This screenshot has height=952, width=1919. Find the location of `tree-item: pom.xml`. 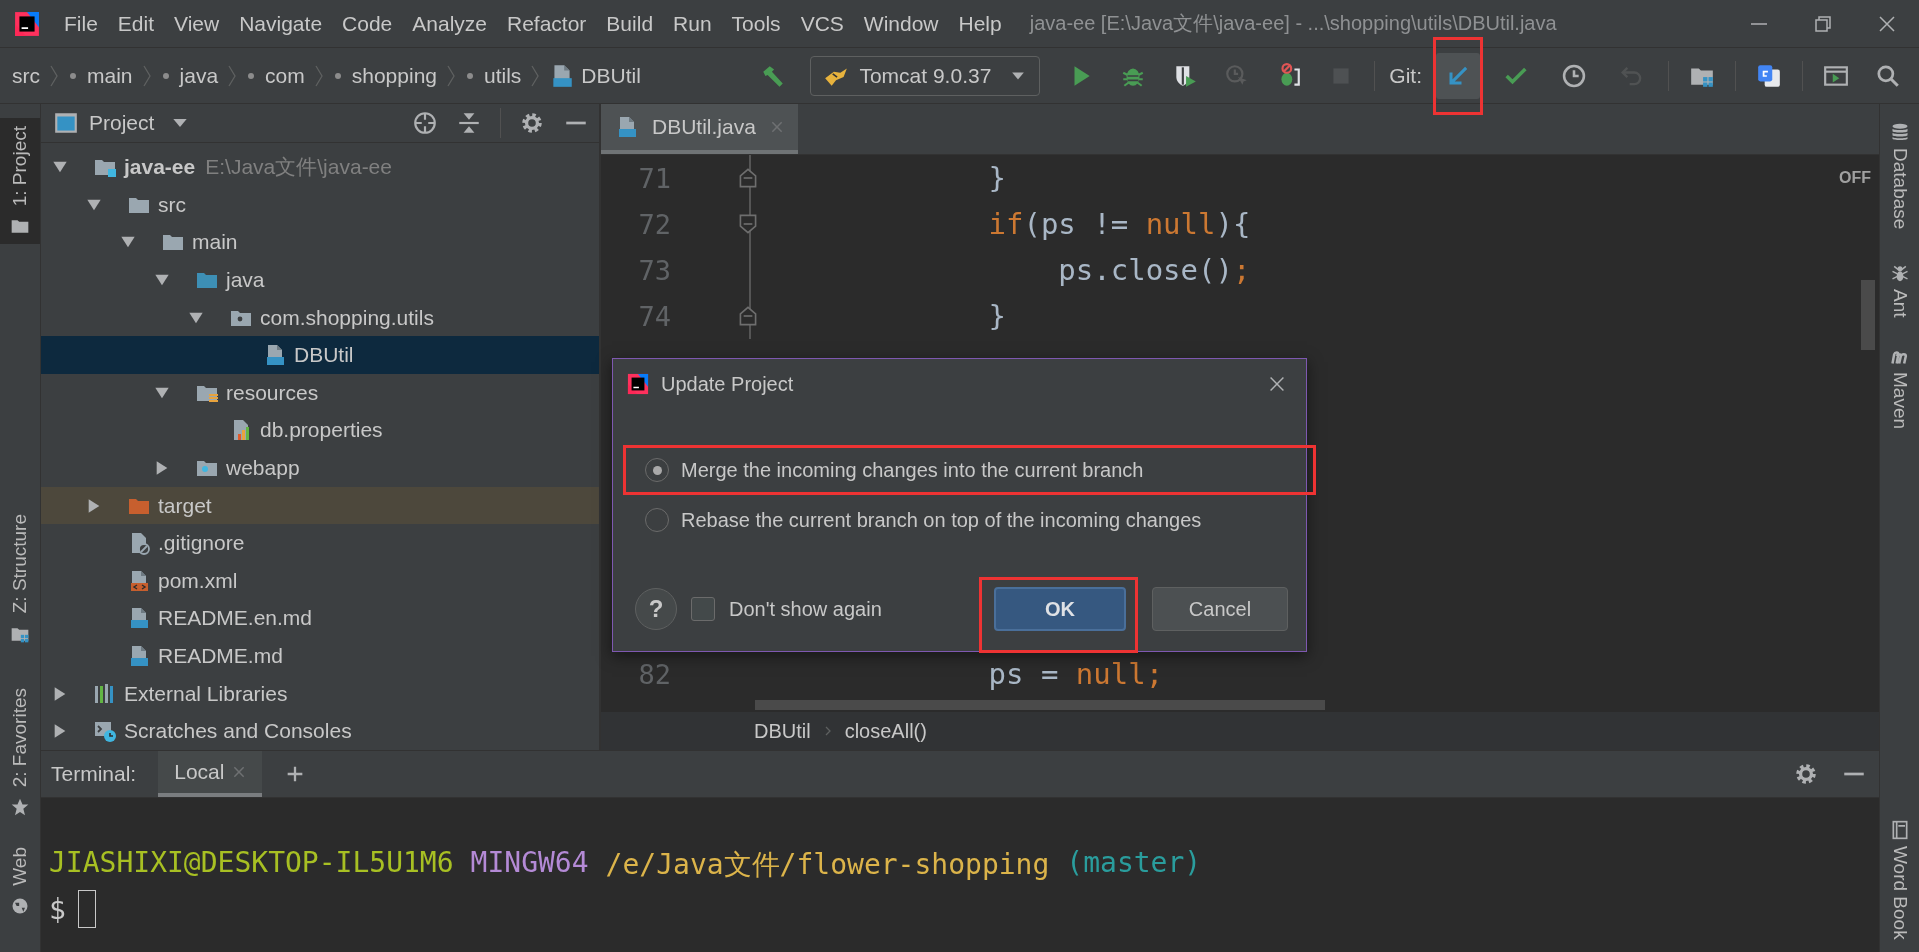

tree-item: pom.xml is located at coordinates (320, 581).